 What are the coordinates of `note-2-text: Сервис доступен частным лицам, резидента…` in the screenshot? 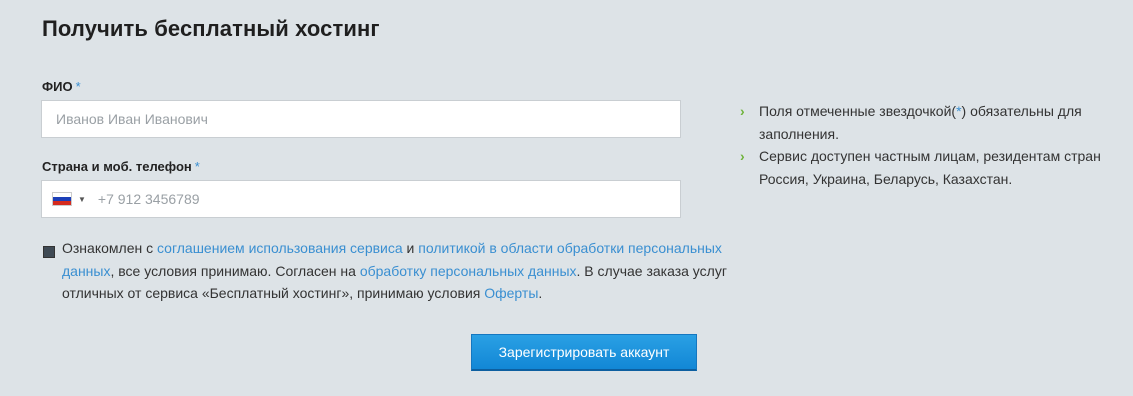 It's located at (930, 167).